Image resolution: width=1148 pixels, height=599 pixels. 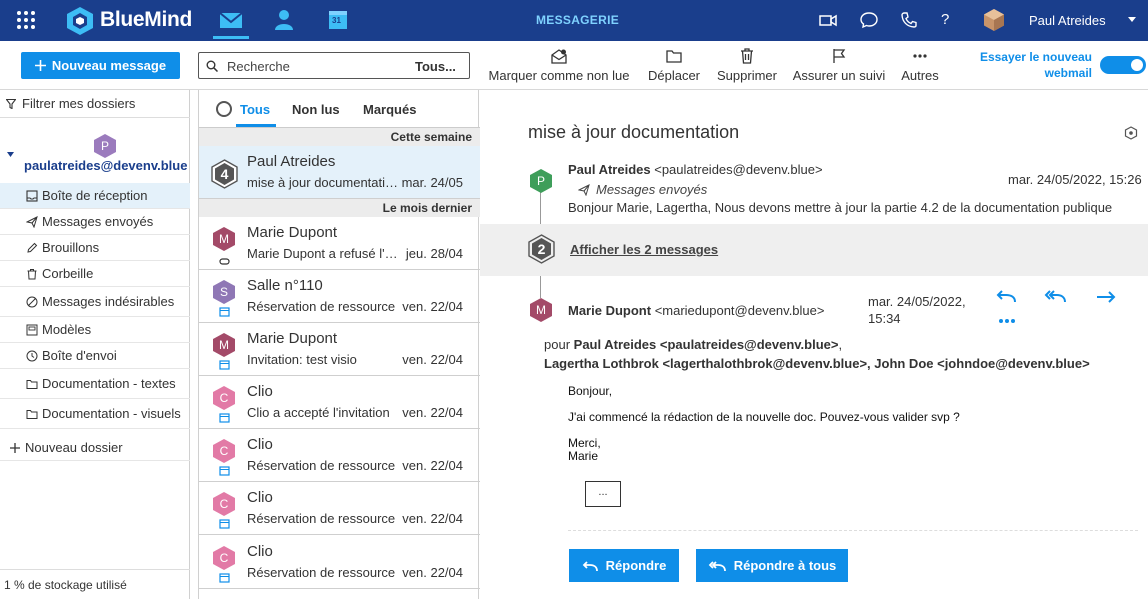 What do you see at coordinates (32, 247) in the screenshot?
I see `pencil-icon` at bounding box center [32, 247].